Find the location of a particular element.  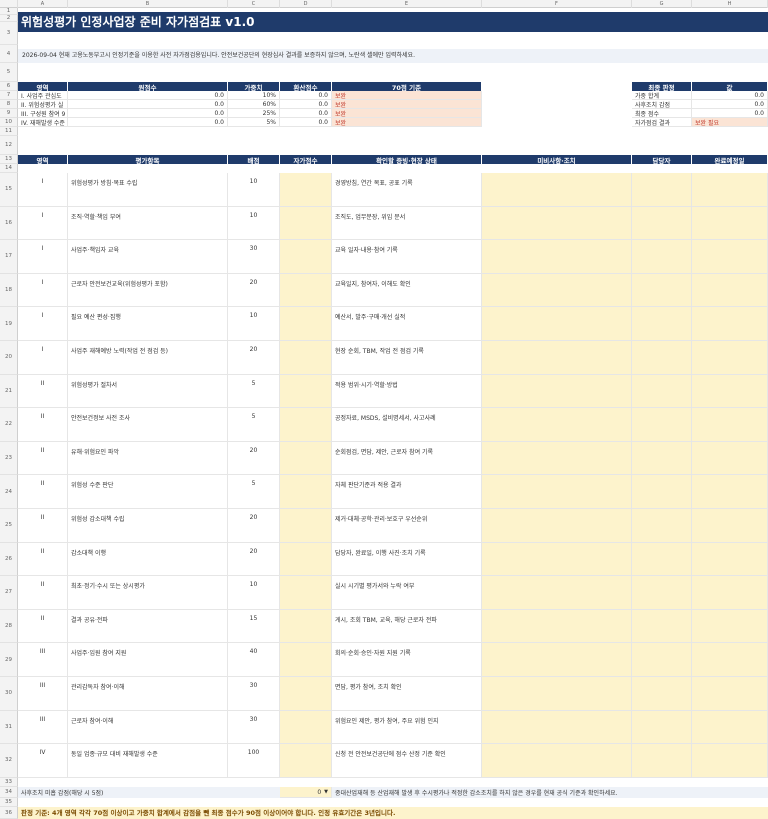

row-number: 16 is located at coordinates (9, 223).